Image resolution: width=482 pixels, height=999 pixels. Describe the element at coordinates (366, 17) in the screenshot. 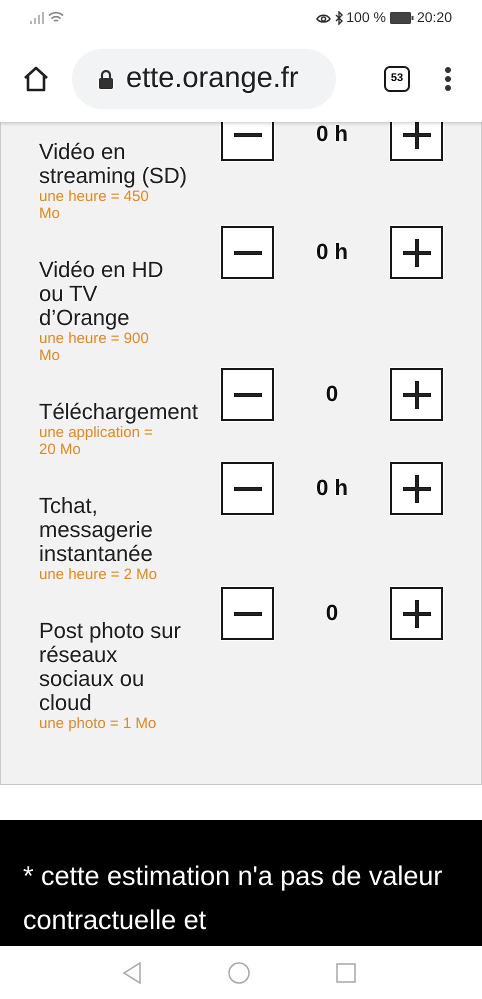

I see `battery-percent: 100 %` at that location.